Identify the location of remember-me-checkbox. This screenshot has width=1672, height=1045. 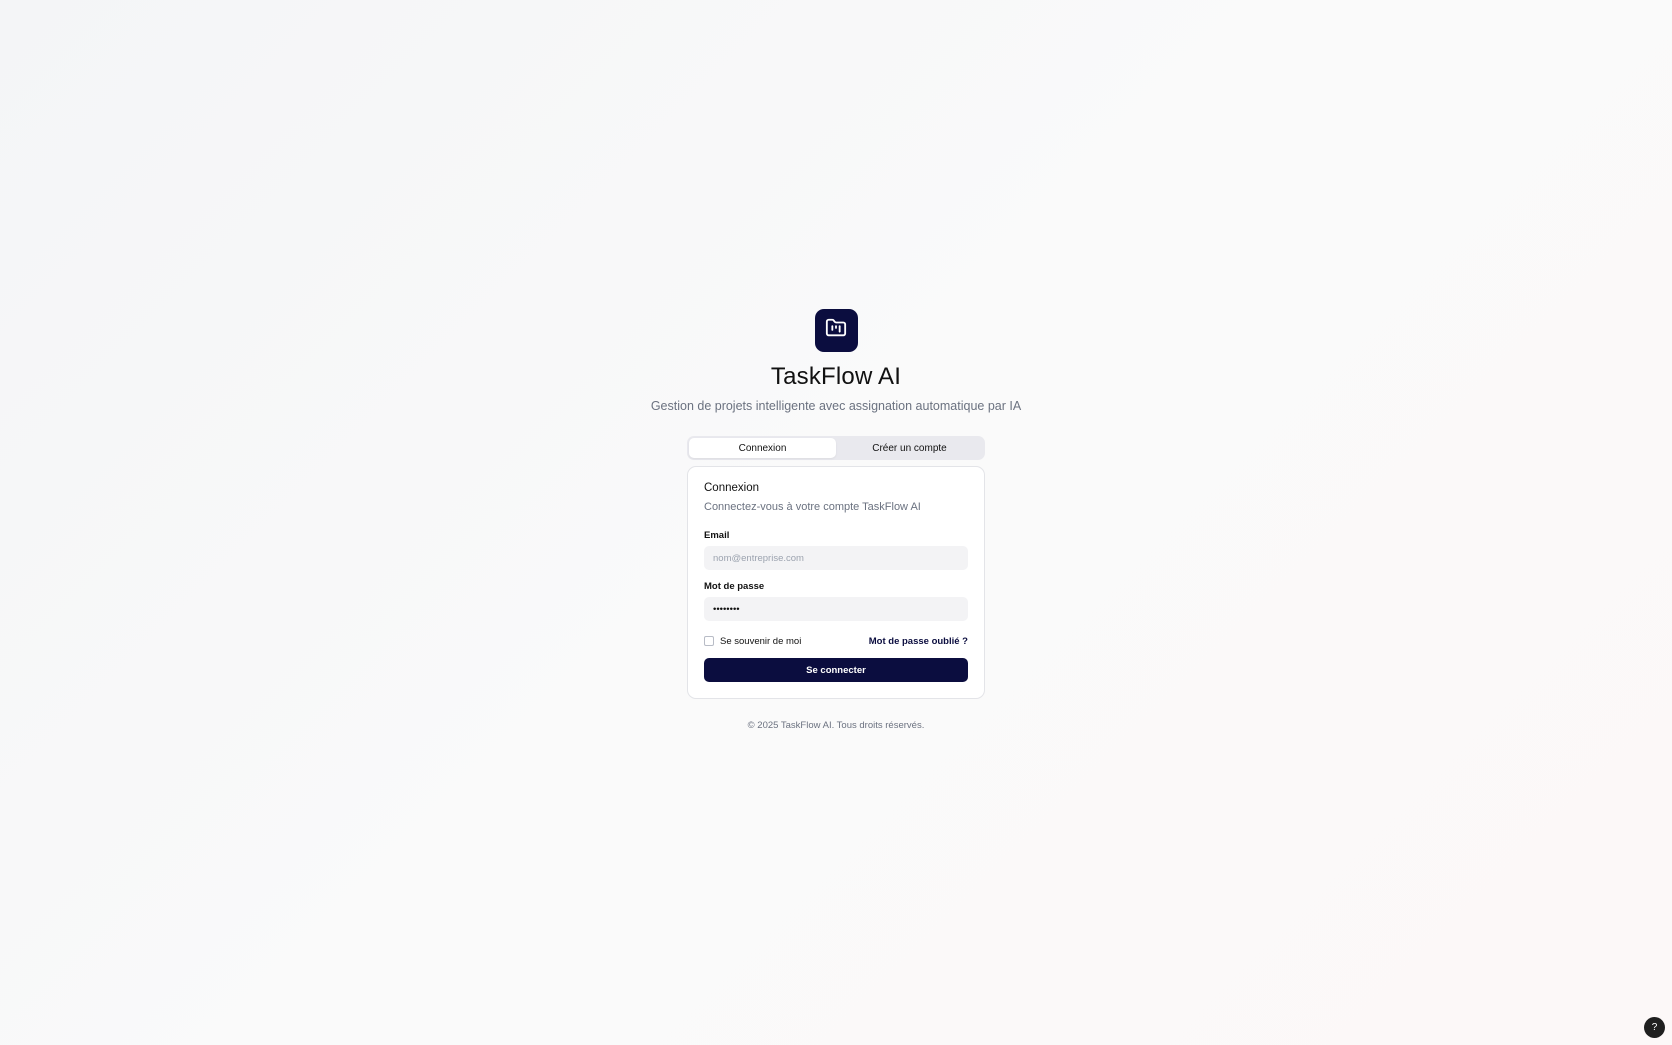
(709, 641).